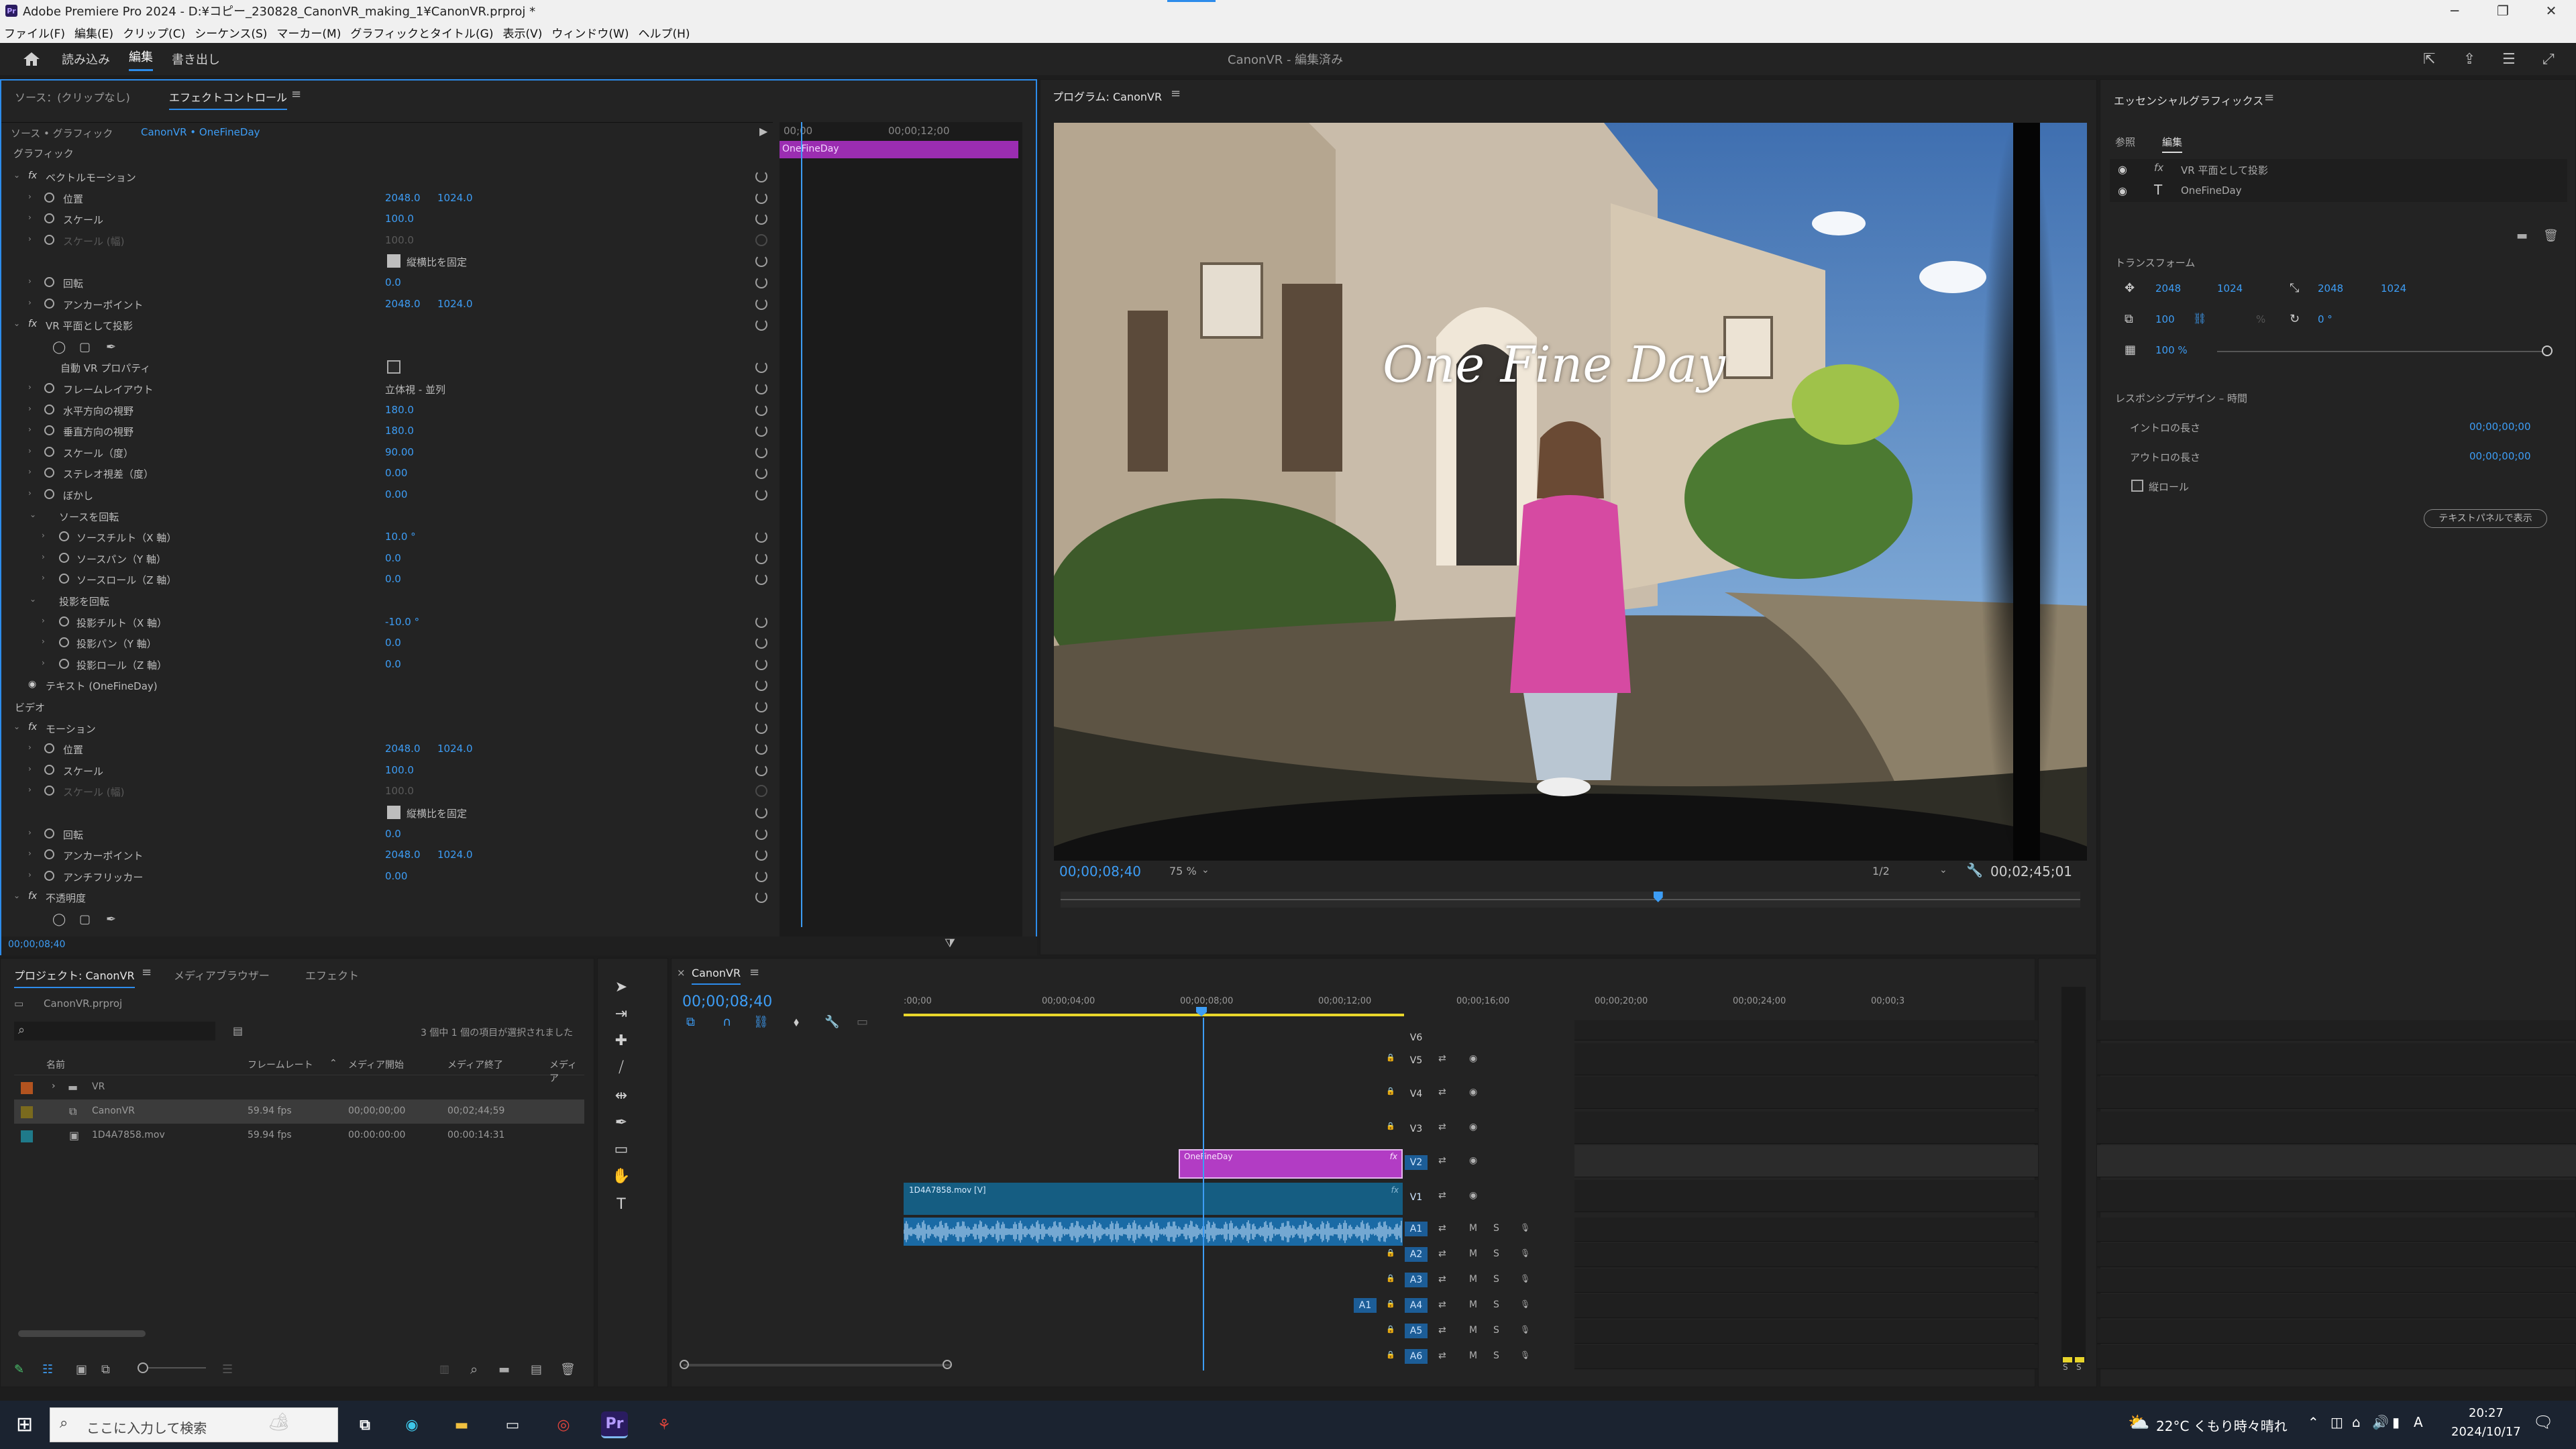 The image size is (2576, 1449). Describe the element at coordinates (2222, 1425) in the screenshot. I see `weather-text: 22°C くもり時々晴れ` at that location.